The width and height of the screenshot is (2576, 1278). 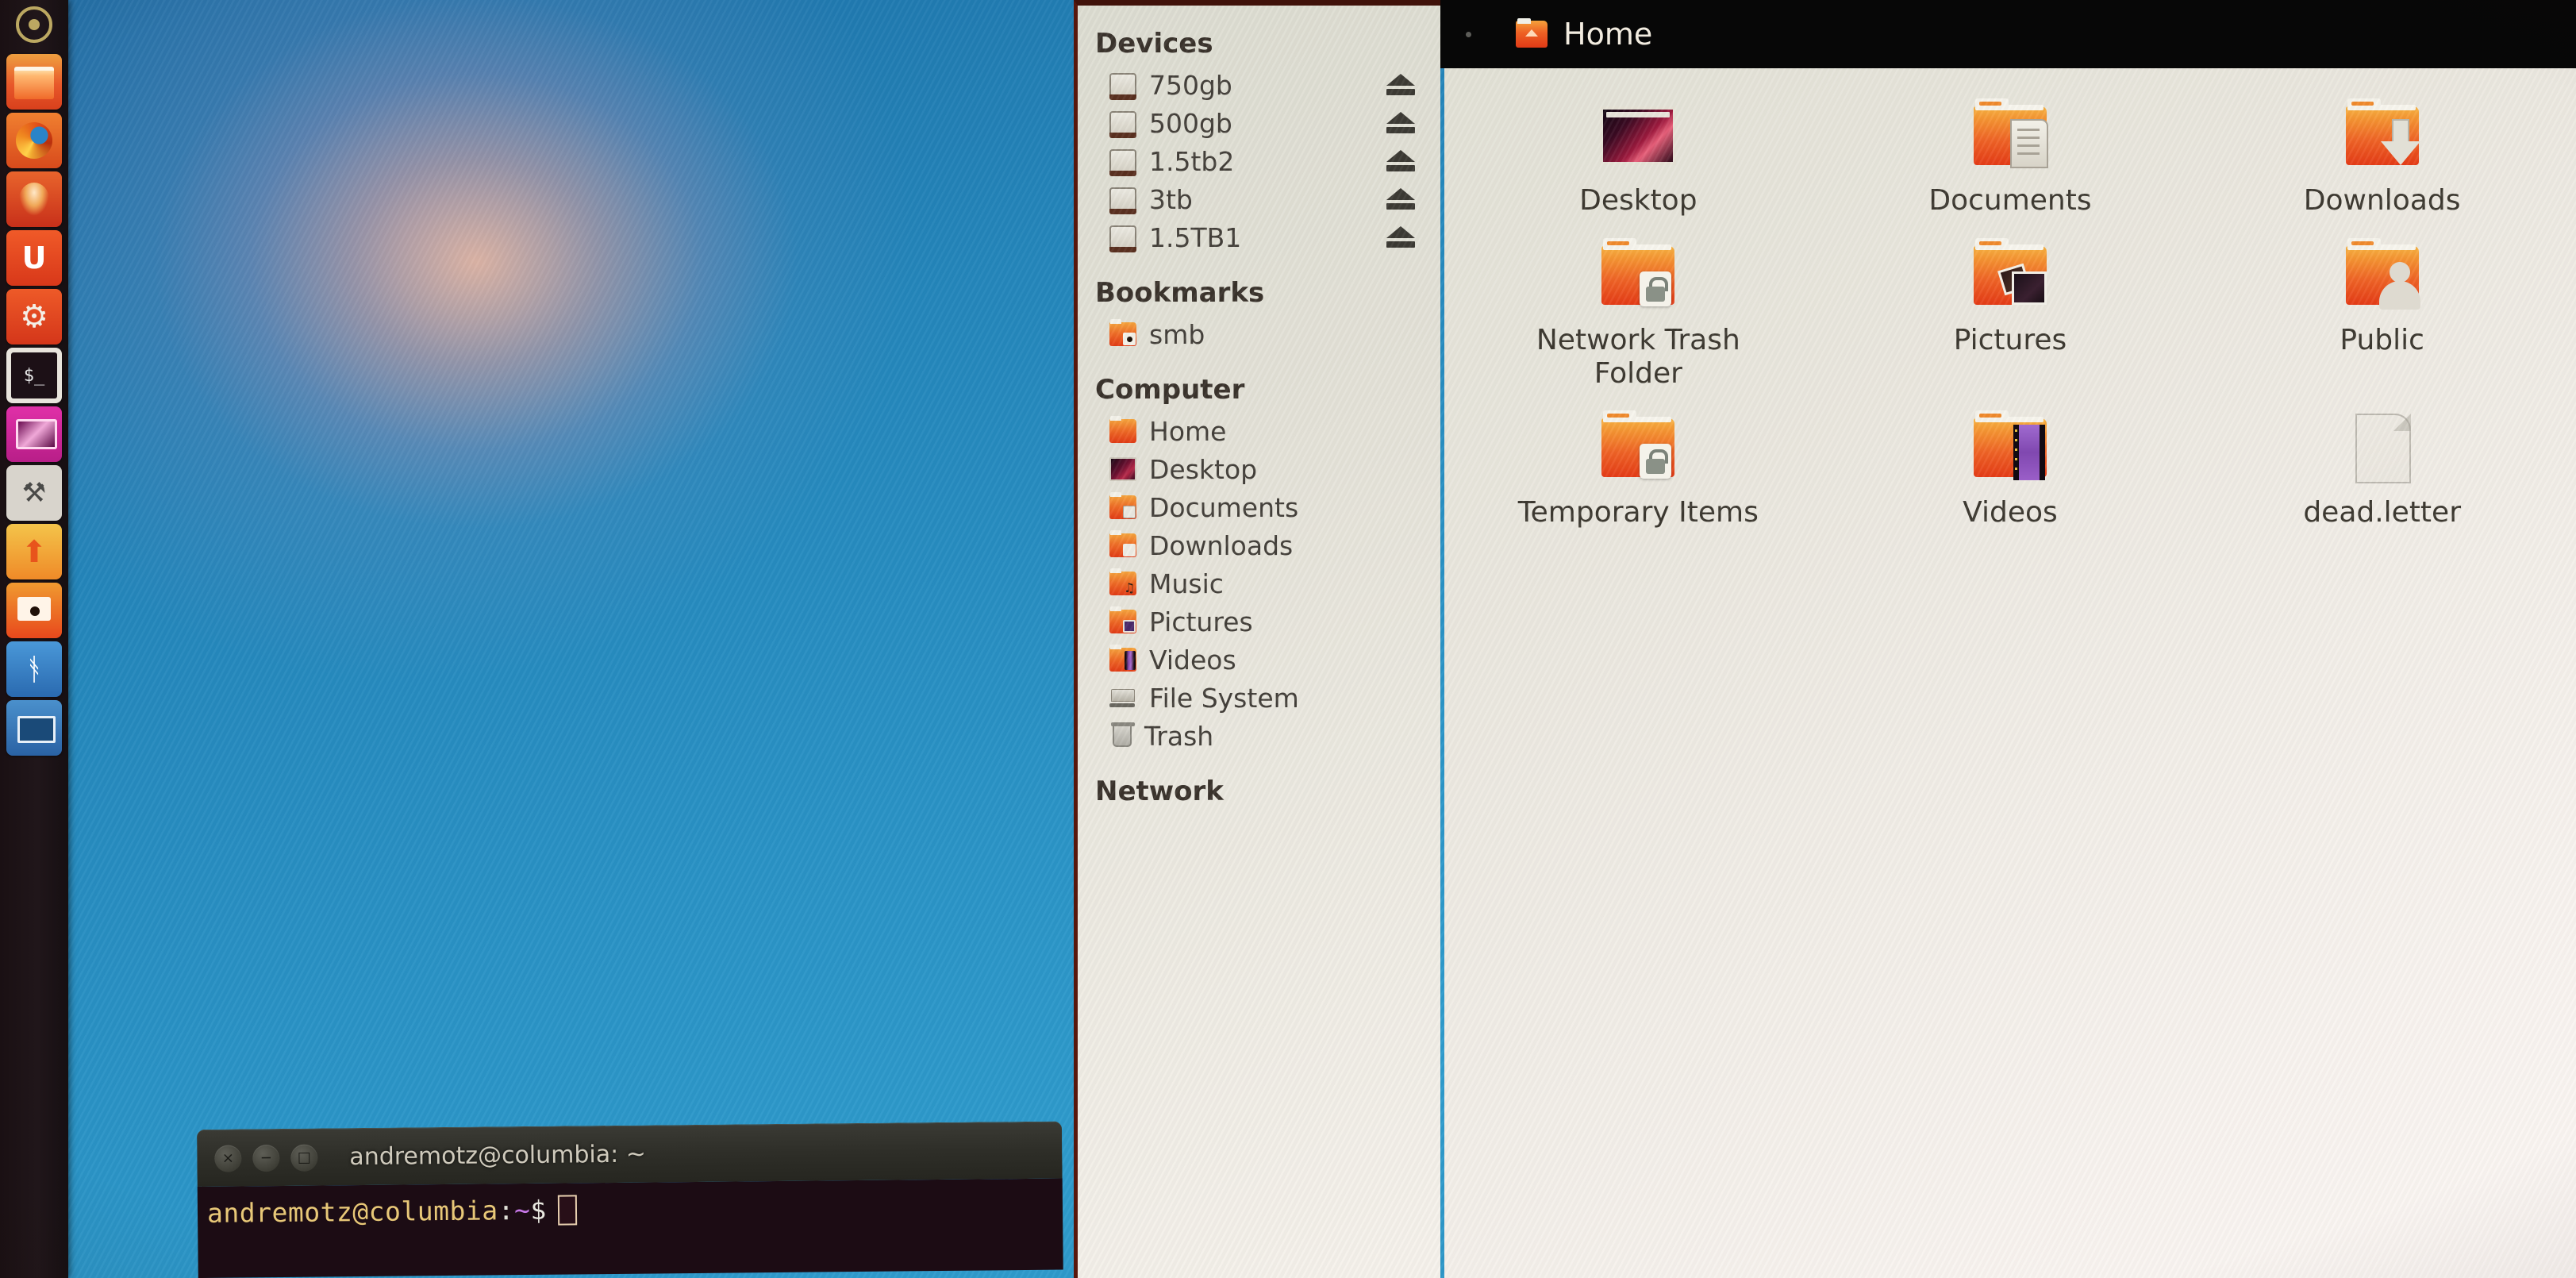 What do you see at coordinates (1638, 200) in the screenshot?
I see `file-item-label: Desktop` at bounding box center [1638, 200].